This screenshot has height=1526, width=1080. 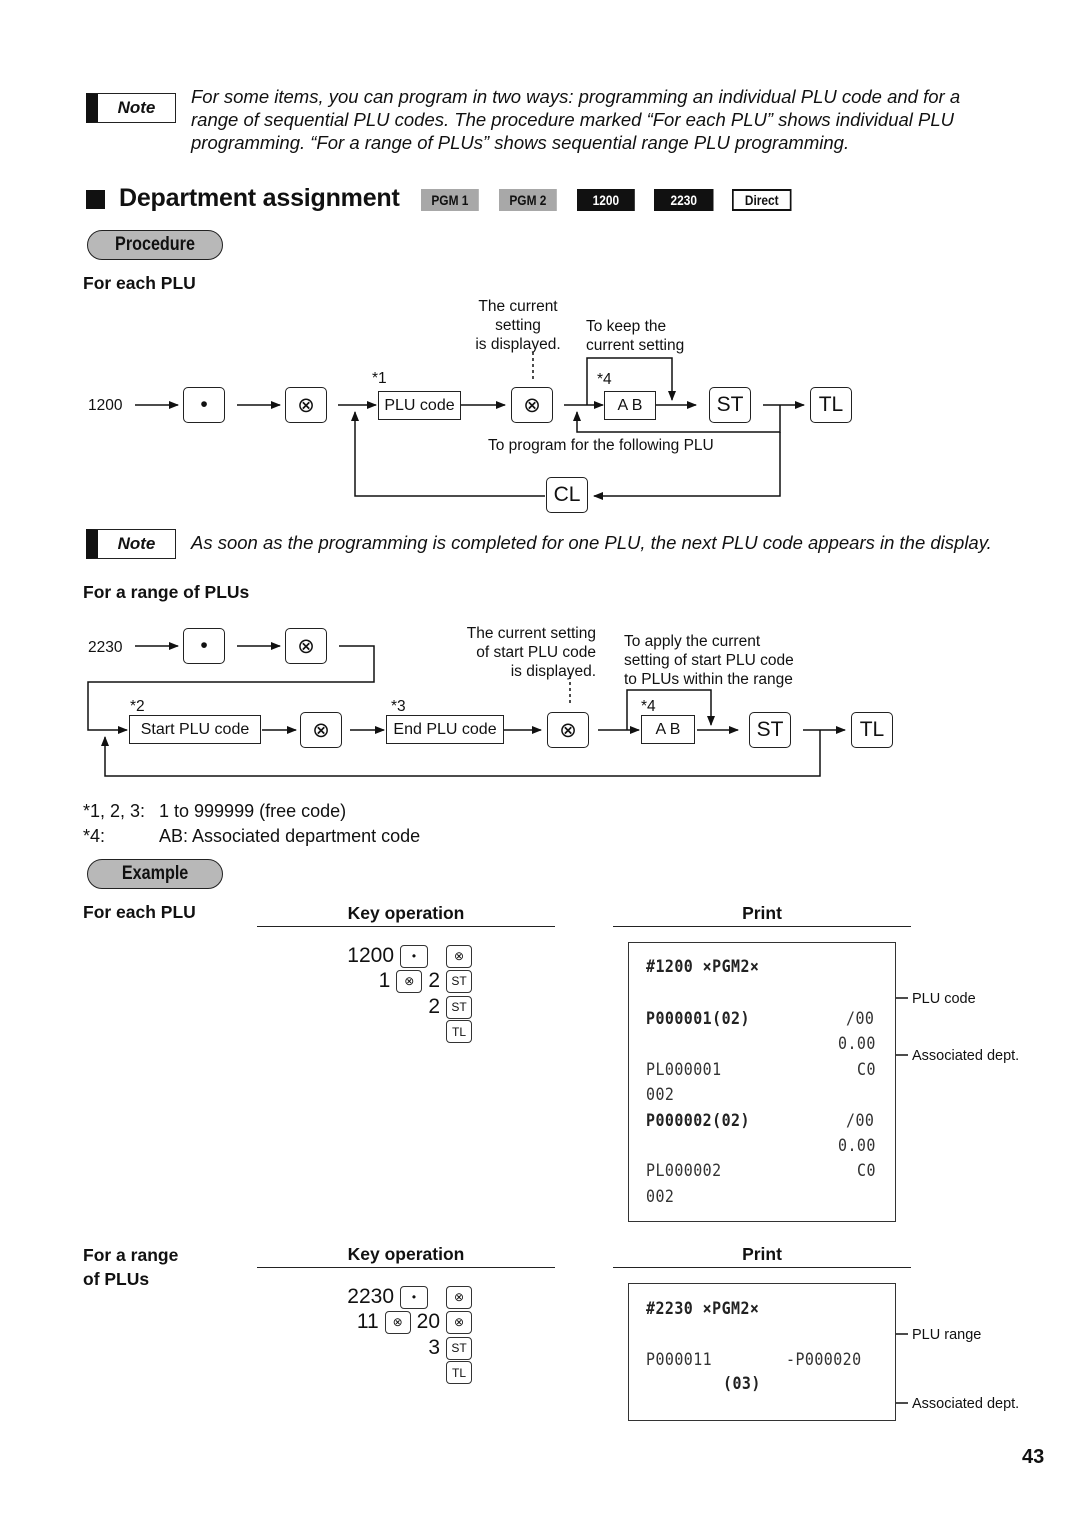 What do you see at coordinates (679, 1360) in the screenshot?
I see `receipt-row-left: P000011` at bounding box center [679, 1360].